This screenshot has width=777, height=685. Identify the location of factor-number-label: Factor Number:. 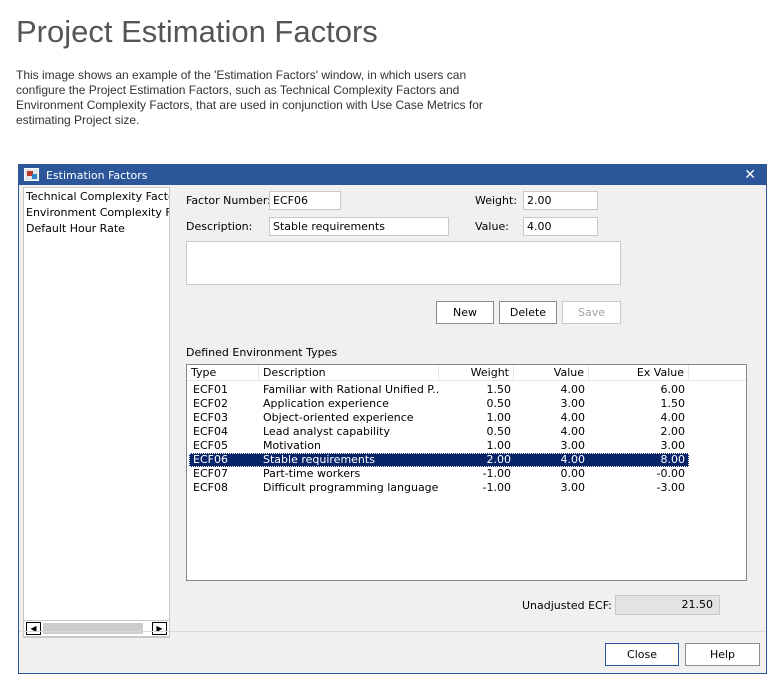
(228, 200).